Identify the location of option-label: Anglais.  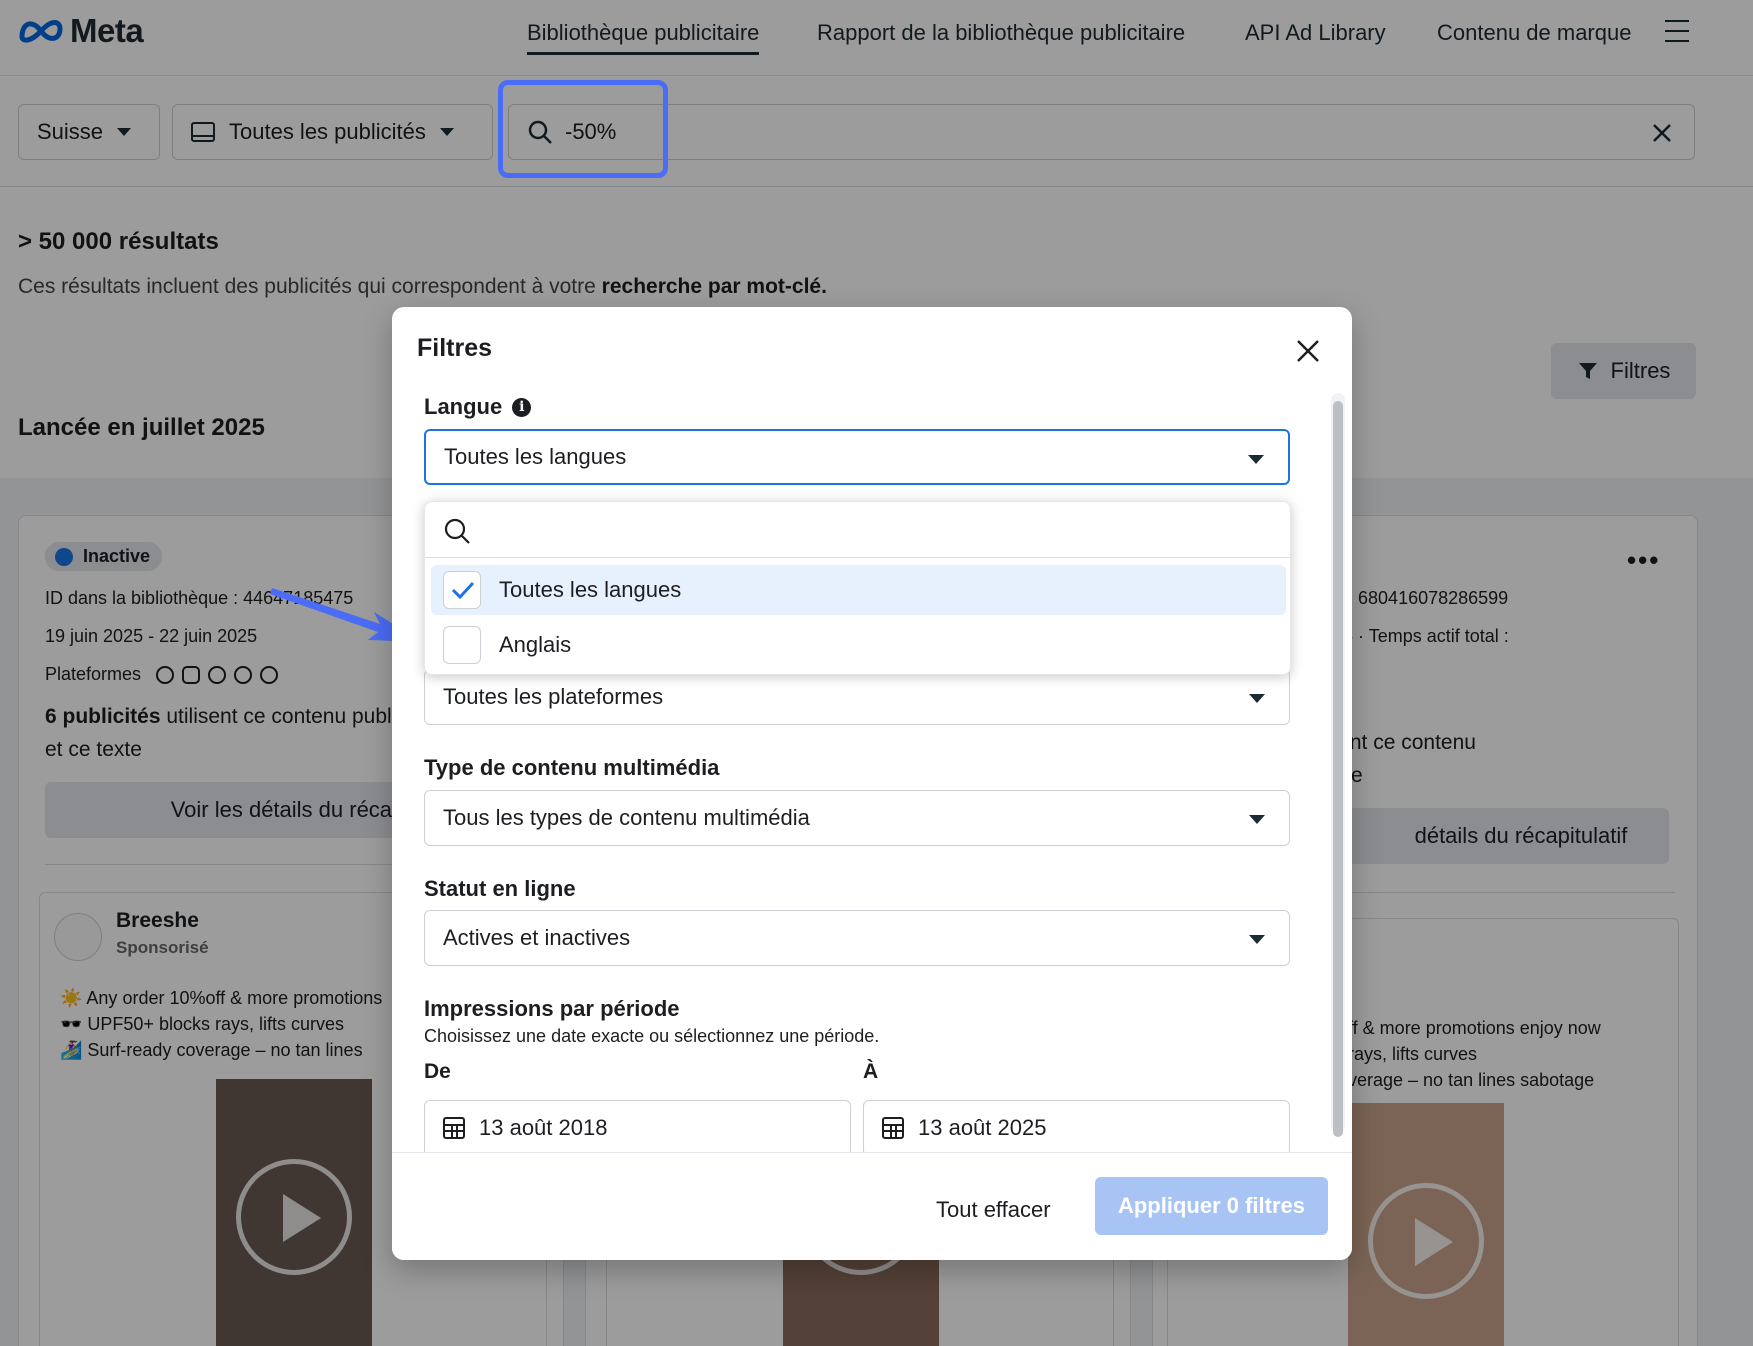
(535, 644).